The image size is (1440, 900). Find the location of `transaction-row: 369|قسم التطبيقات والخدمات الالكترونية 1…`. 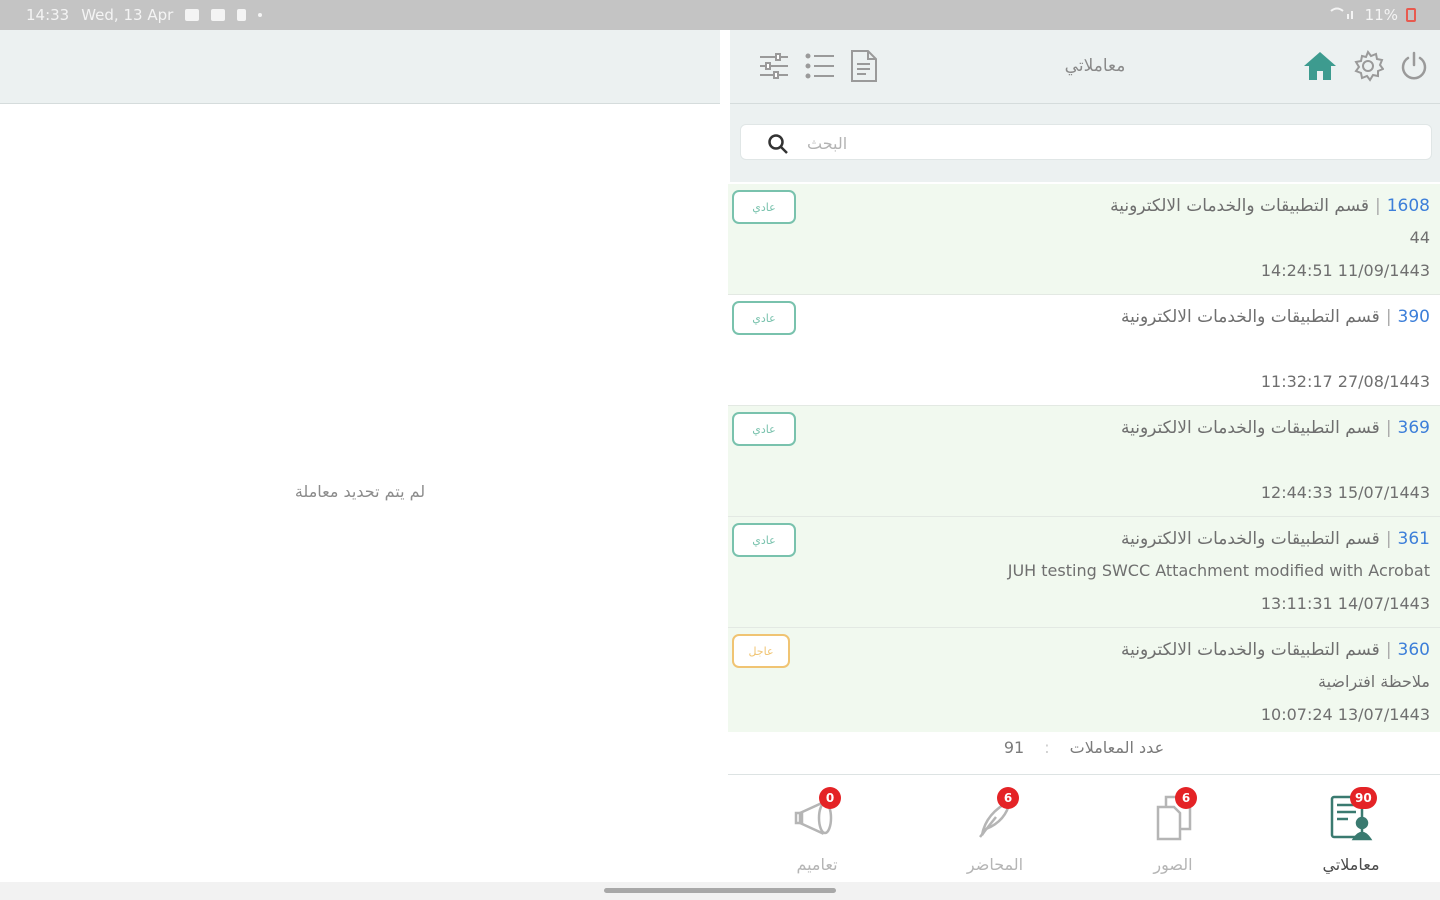

transaction-row: 369|قسم التطبيقات والخدمات الالكترونية 1… is located at coordinates (1084, 461).